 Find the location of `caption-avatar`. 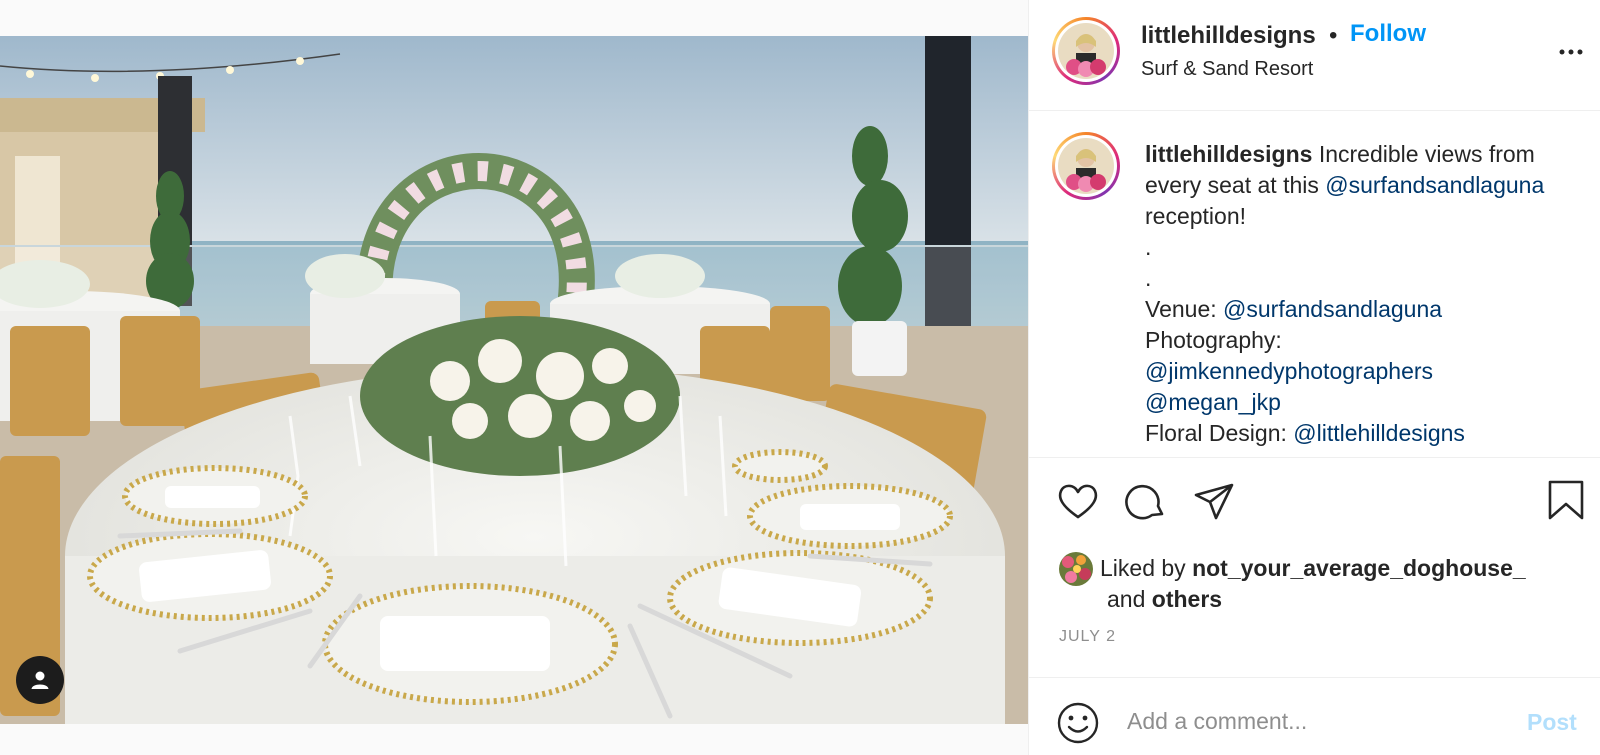

caption-avatar is located at coordinates (1086, 166).